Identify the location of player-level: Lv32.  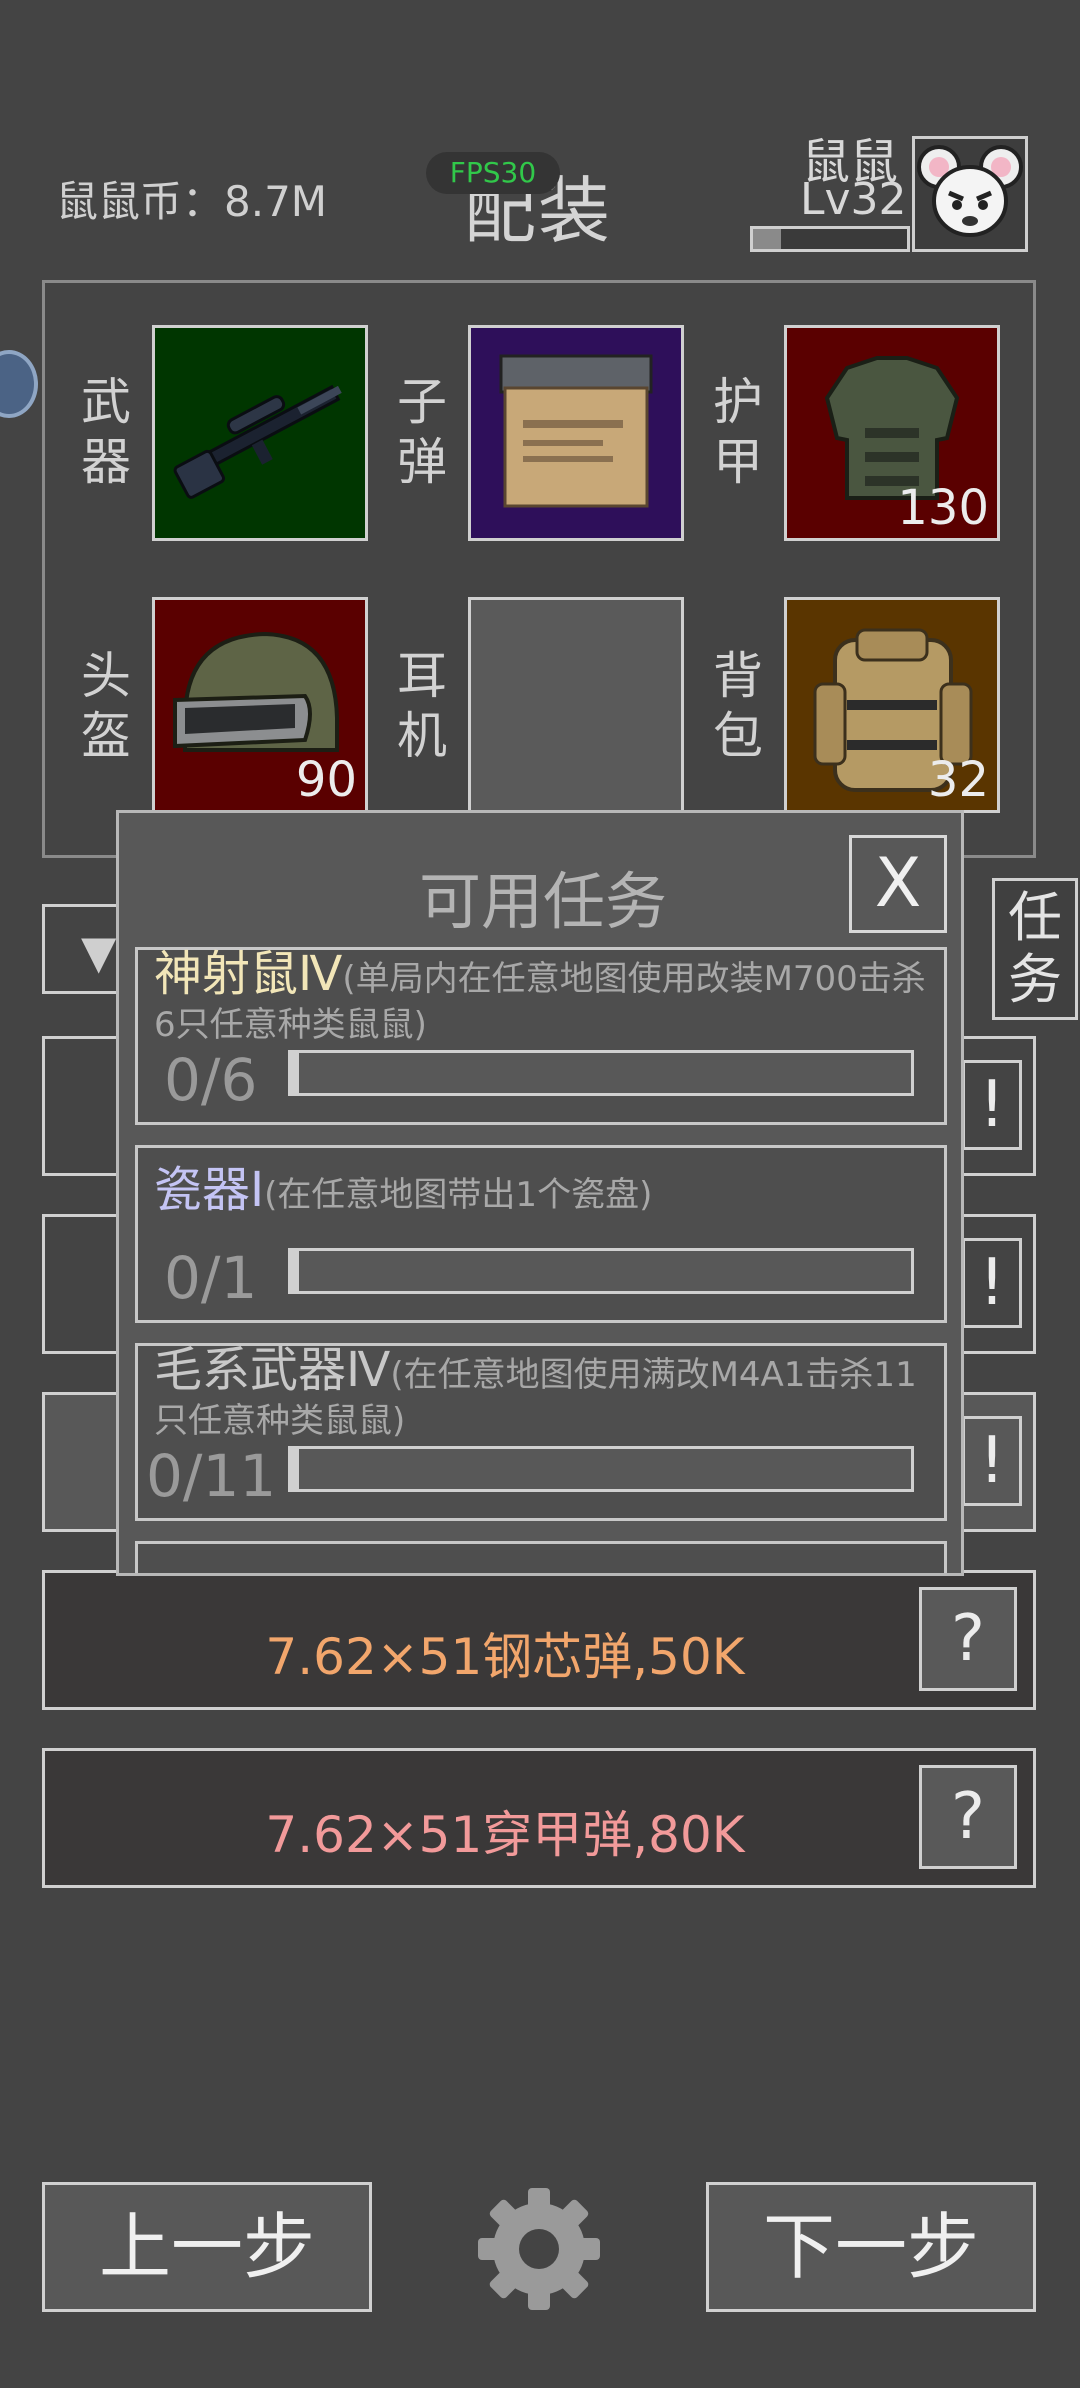
(853, 199).